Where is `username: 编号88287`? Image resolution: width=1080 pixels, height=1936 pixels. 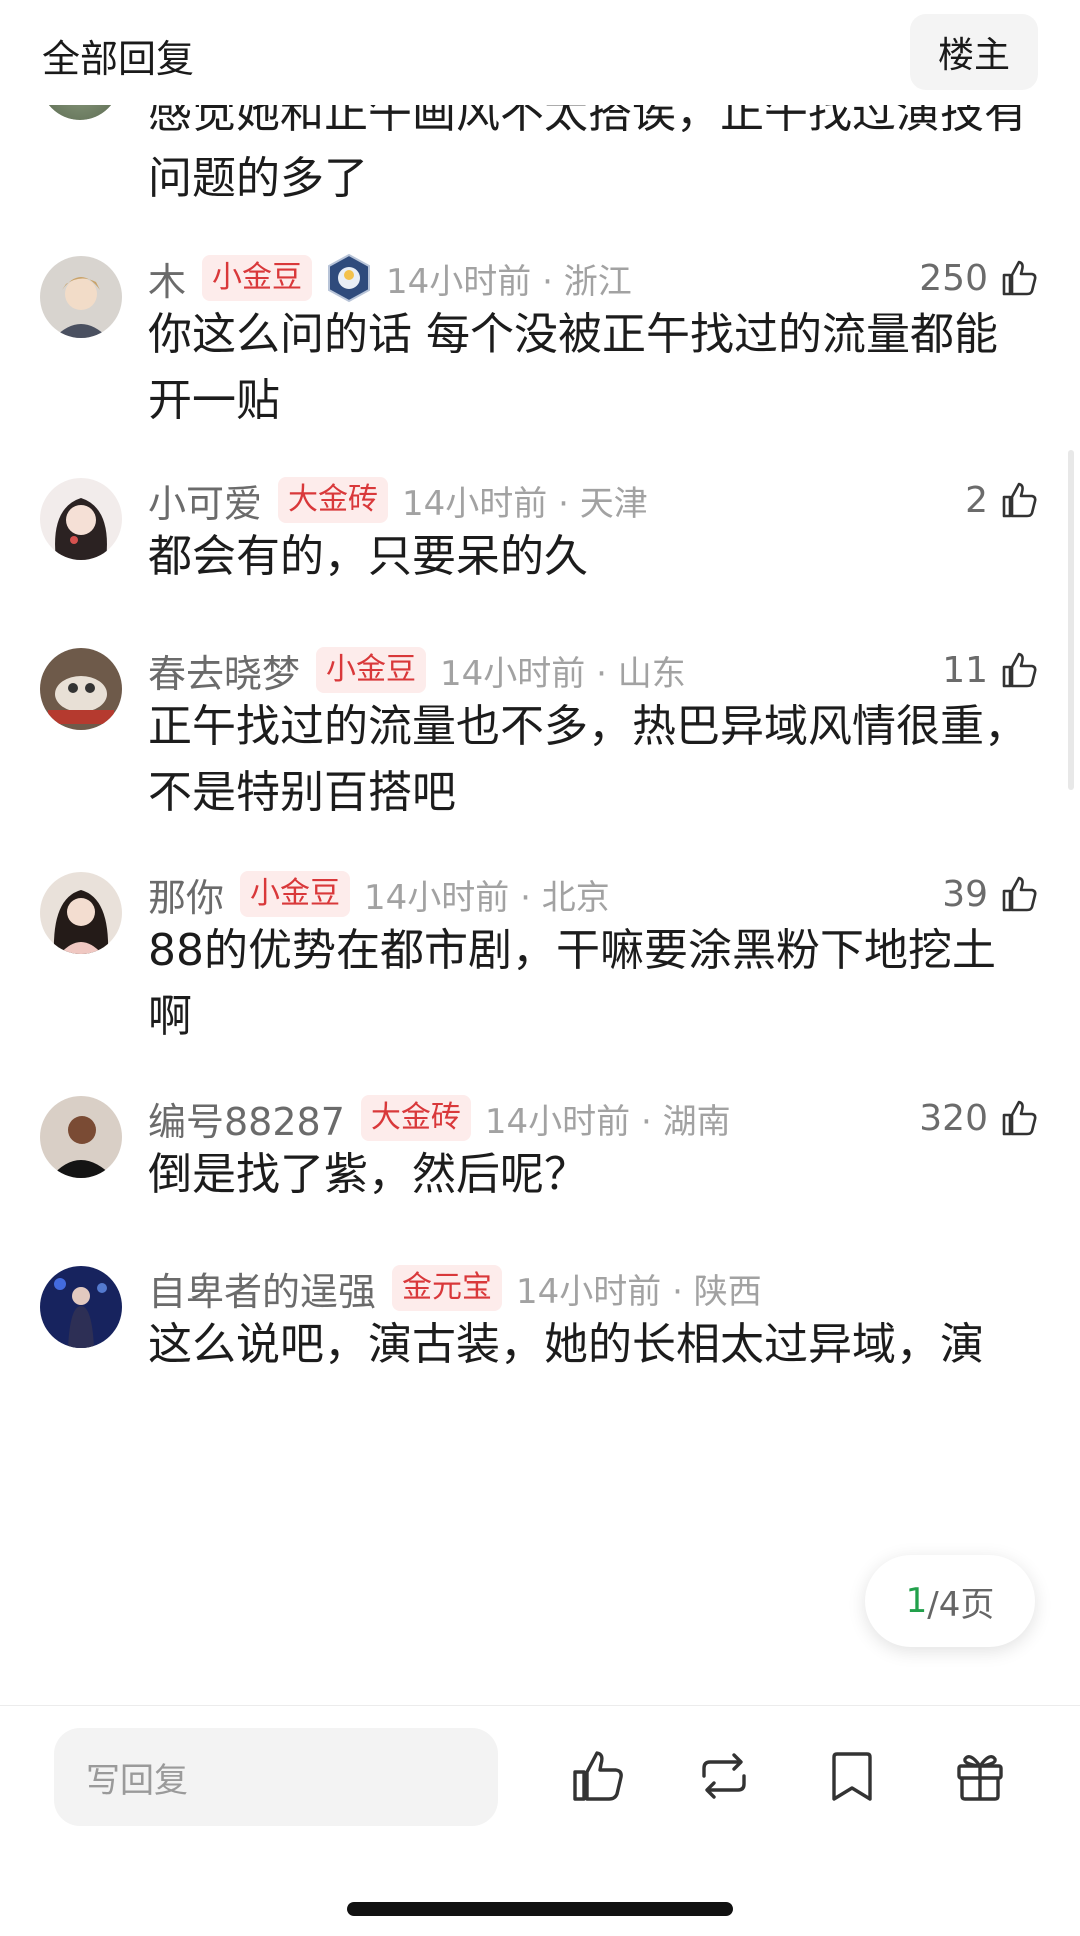 username: 编号88287 is located at coordinates (246, 1118).